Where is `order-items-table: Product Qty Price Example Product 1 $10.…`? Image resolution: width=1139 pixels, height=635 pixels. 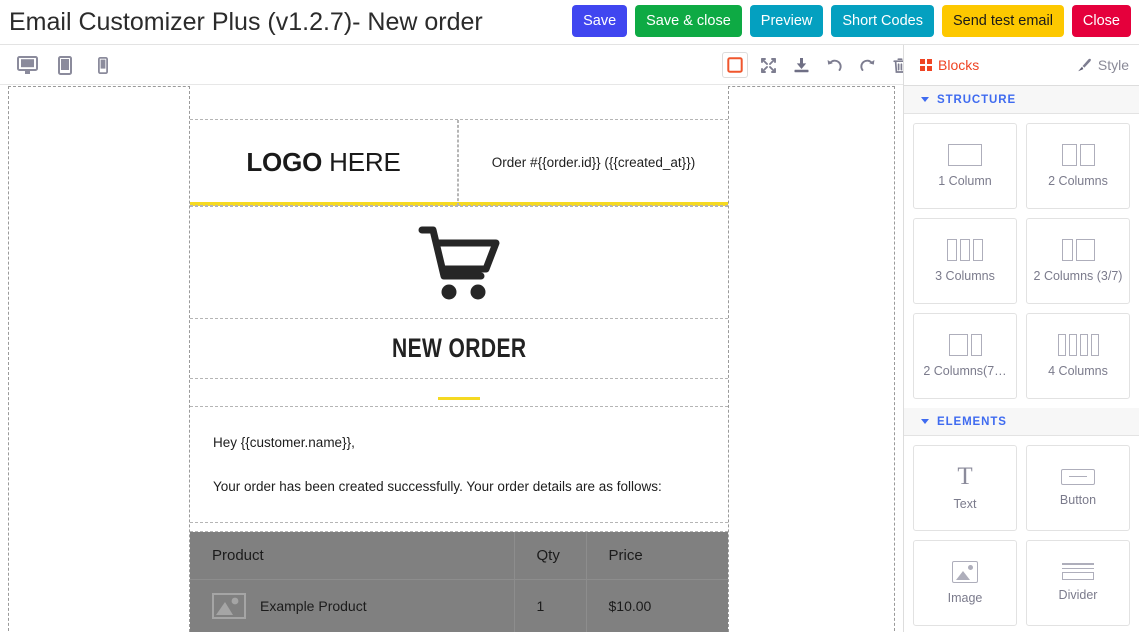 order-items-table: Product Qty Price Example Product 1 $10.… is located at coordinates (459, 582).